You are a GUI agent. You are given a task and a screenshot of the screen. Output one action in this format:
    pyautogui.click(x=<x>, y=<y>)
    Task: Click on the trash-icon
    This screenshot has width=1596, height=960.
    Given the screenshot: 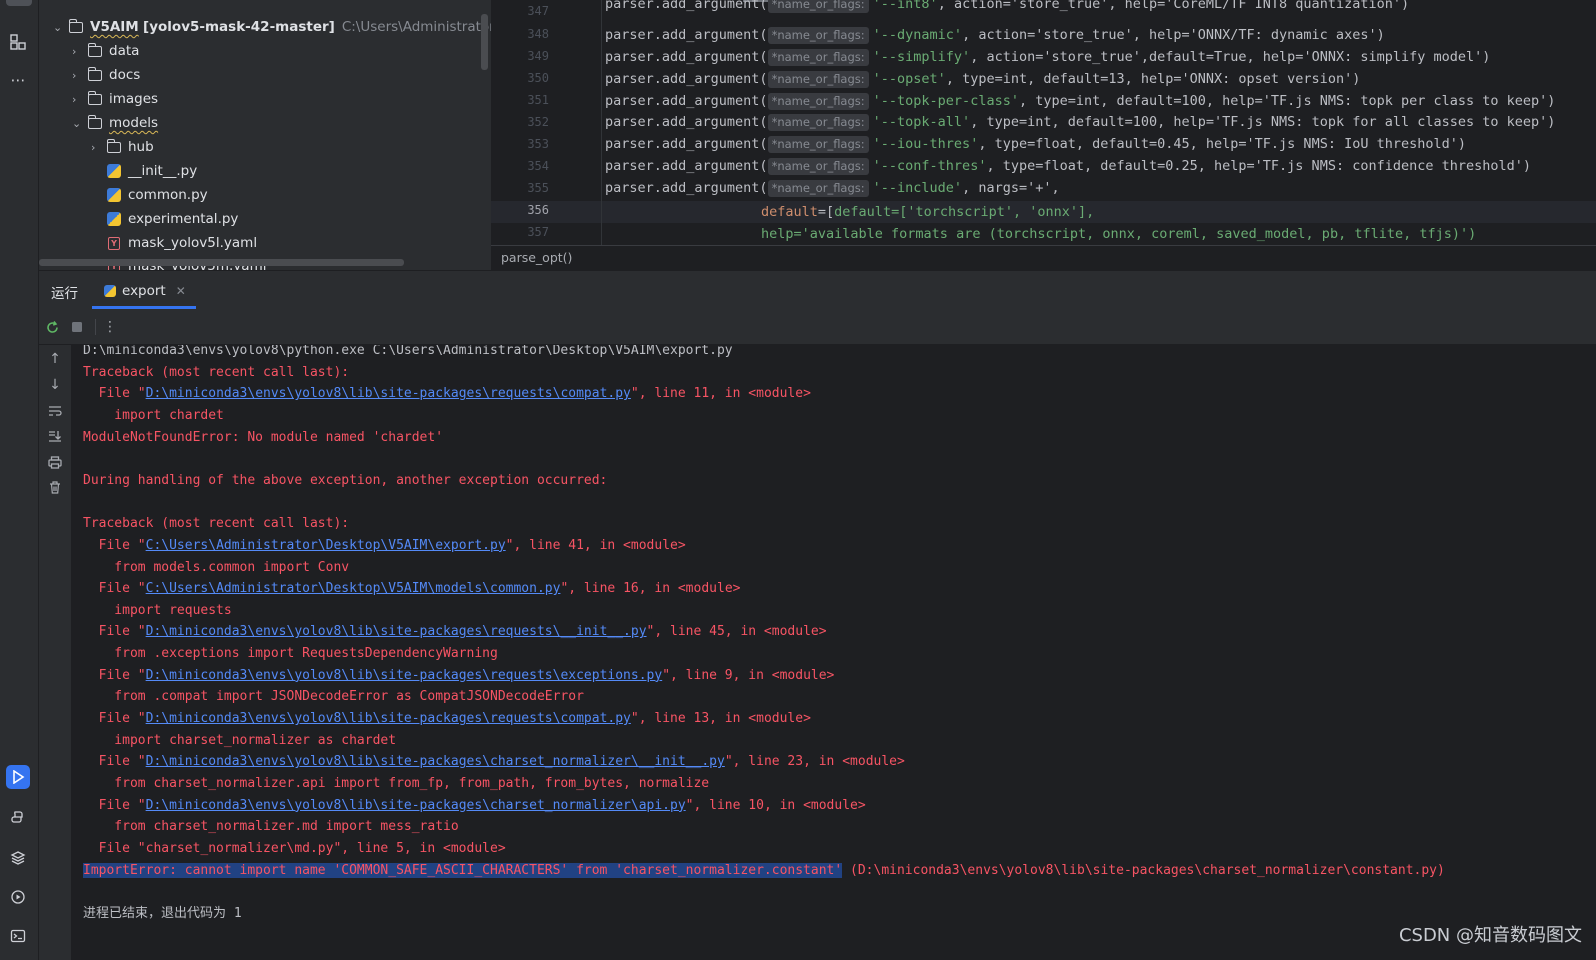 What is the action you would take?
    pyautogui.click(x=55, y=487)
    